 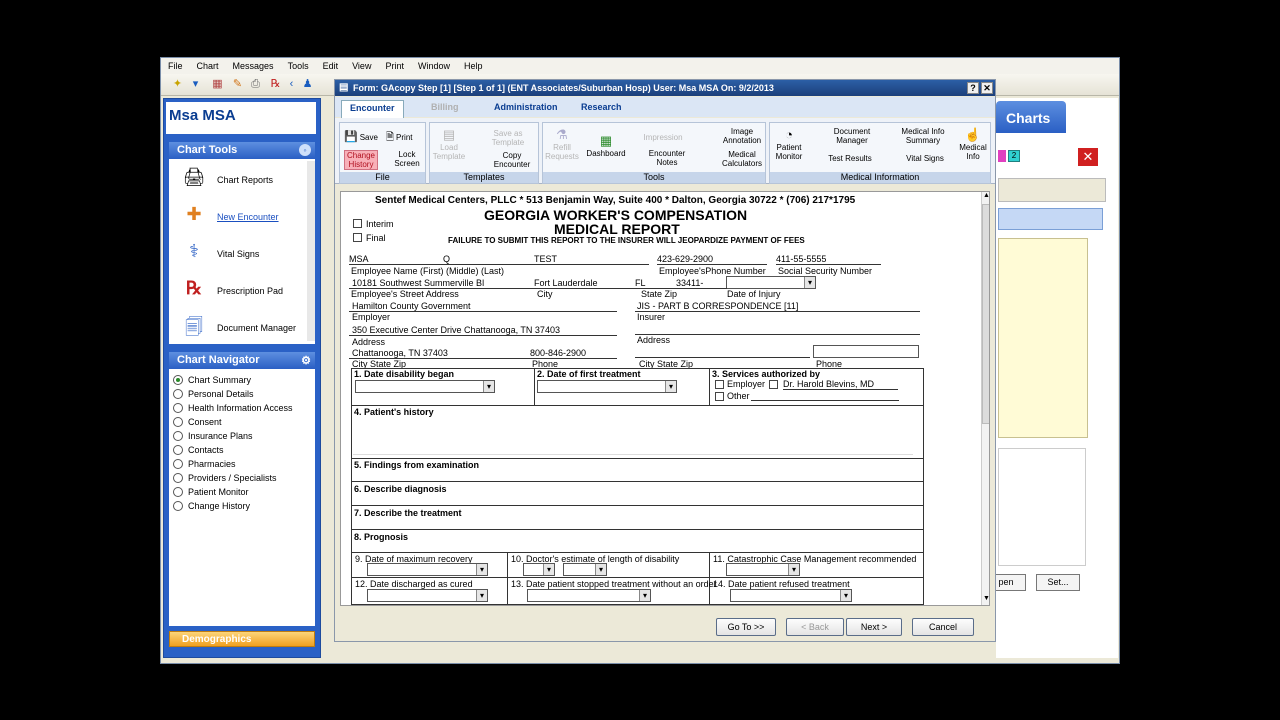 What do you see at coordinates (742, 159) in the screenshot?
I see `medical-calculators-button: Medical Calculators` at bounding box center [742, 159].